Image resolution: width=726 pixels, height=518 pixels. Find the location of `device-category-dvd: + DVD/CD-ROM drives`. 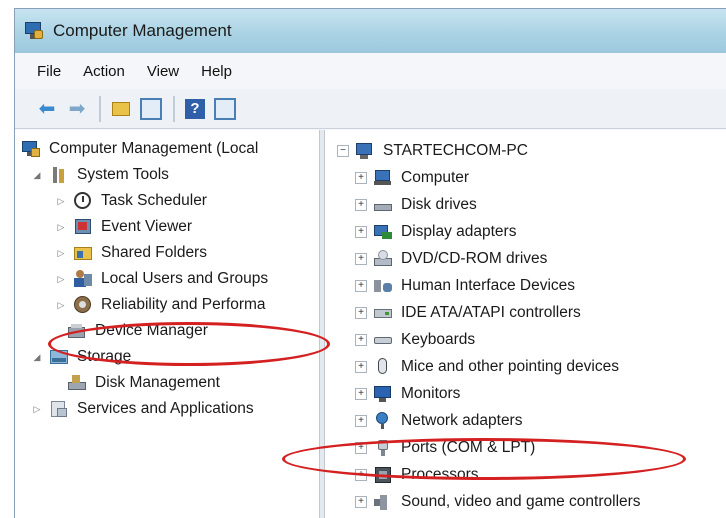

device-category-dvd: + DVD/CD-ROM drives is located at coordinates (451, 259).